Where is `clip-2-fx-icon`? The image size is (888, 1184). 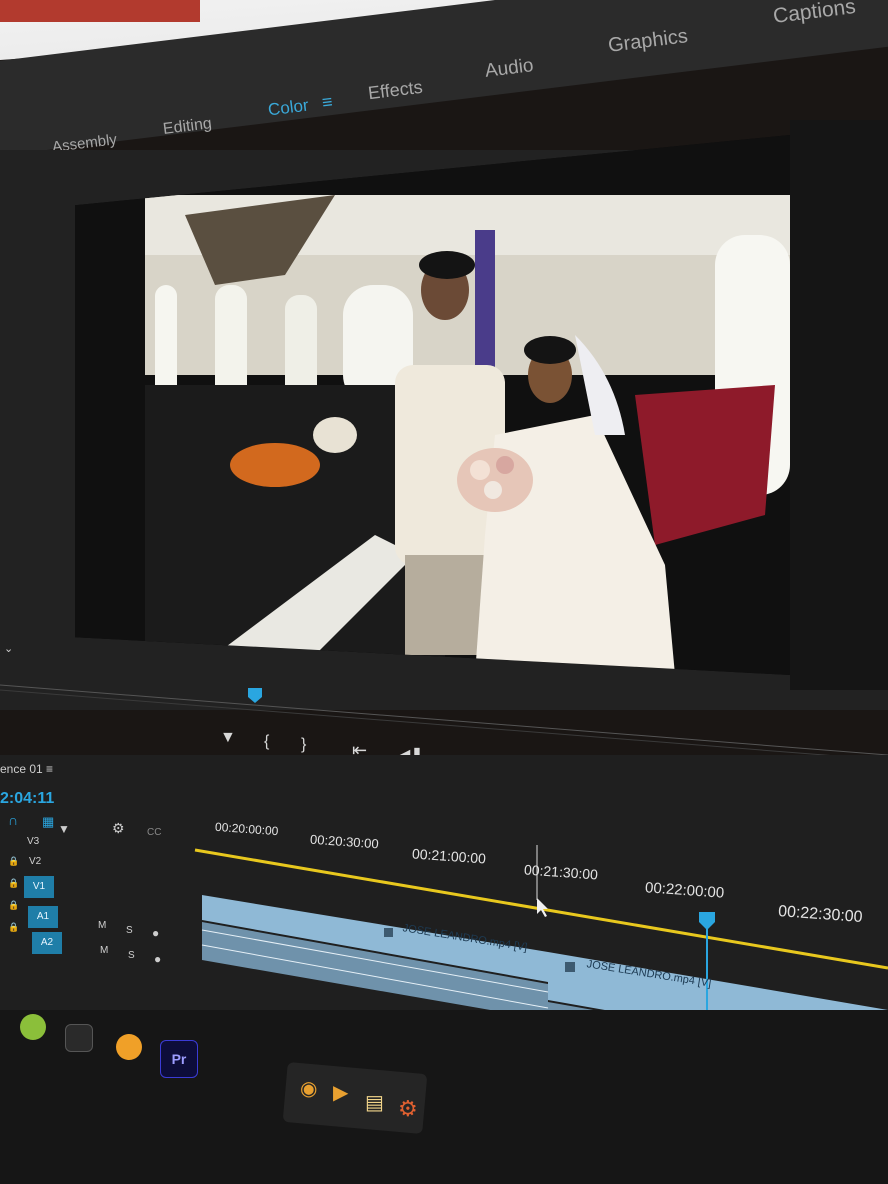 clip-2-fx-icon is located at coordinates (570, 967).